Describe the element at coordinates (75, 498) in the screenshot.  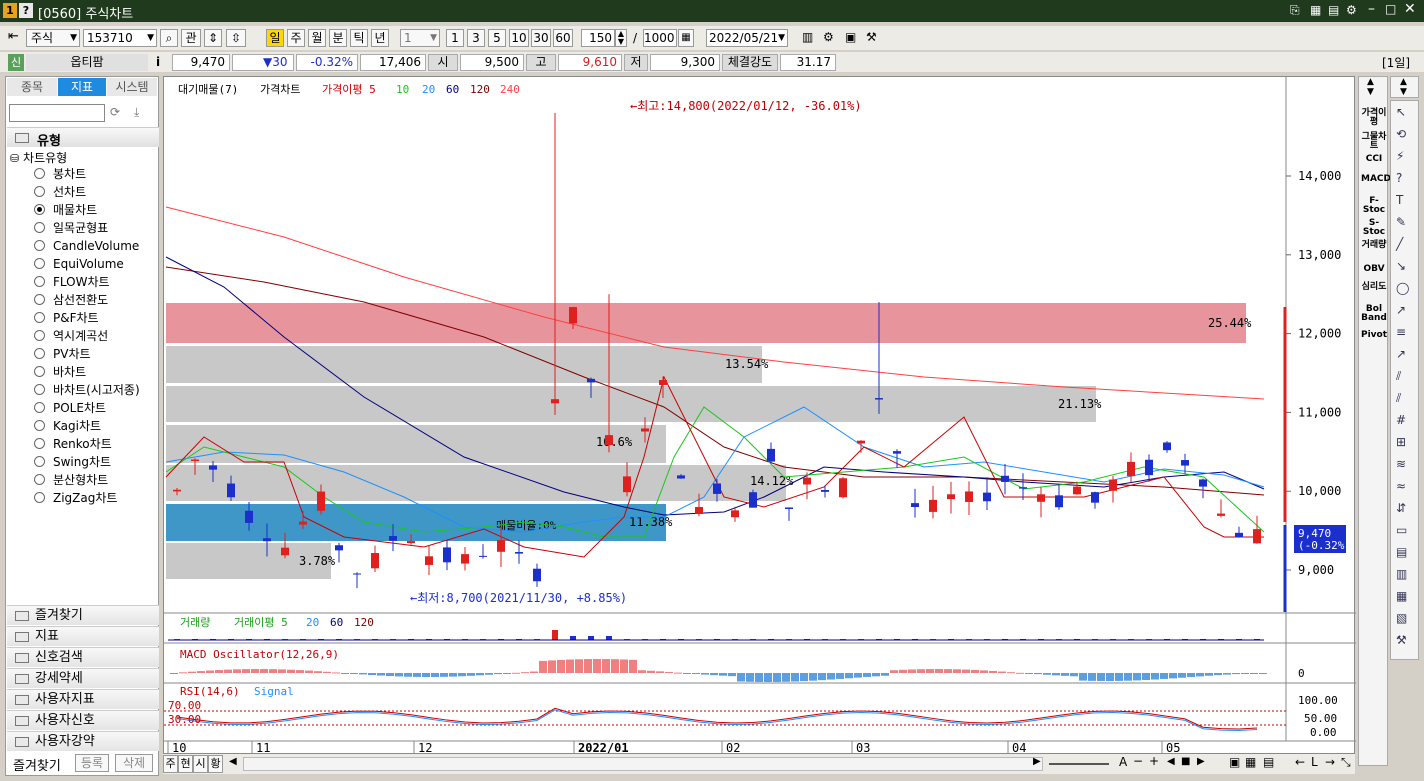
I see `chart-type-item: ZigZag차트` at that location.